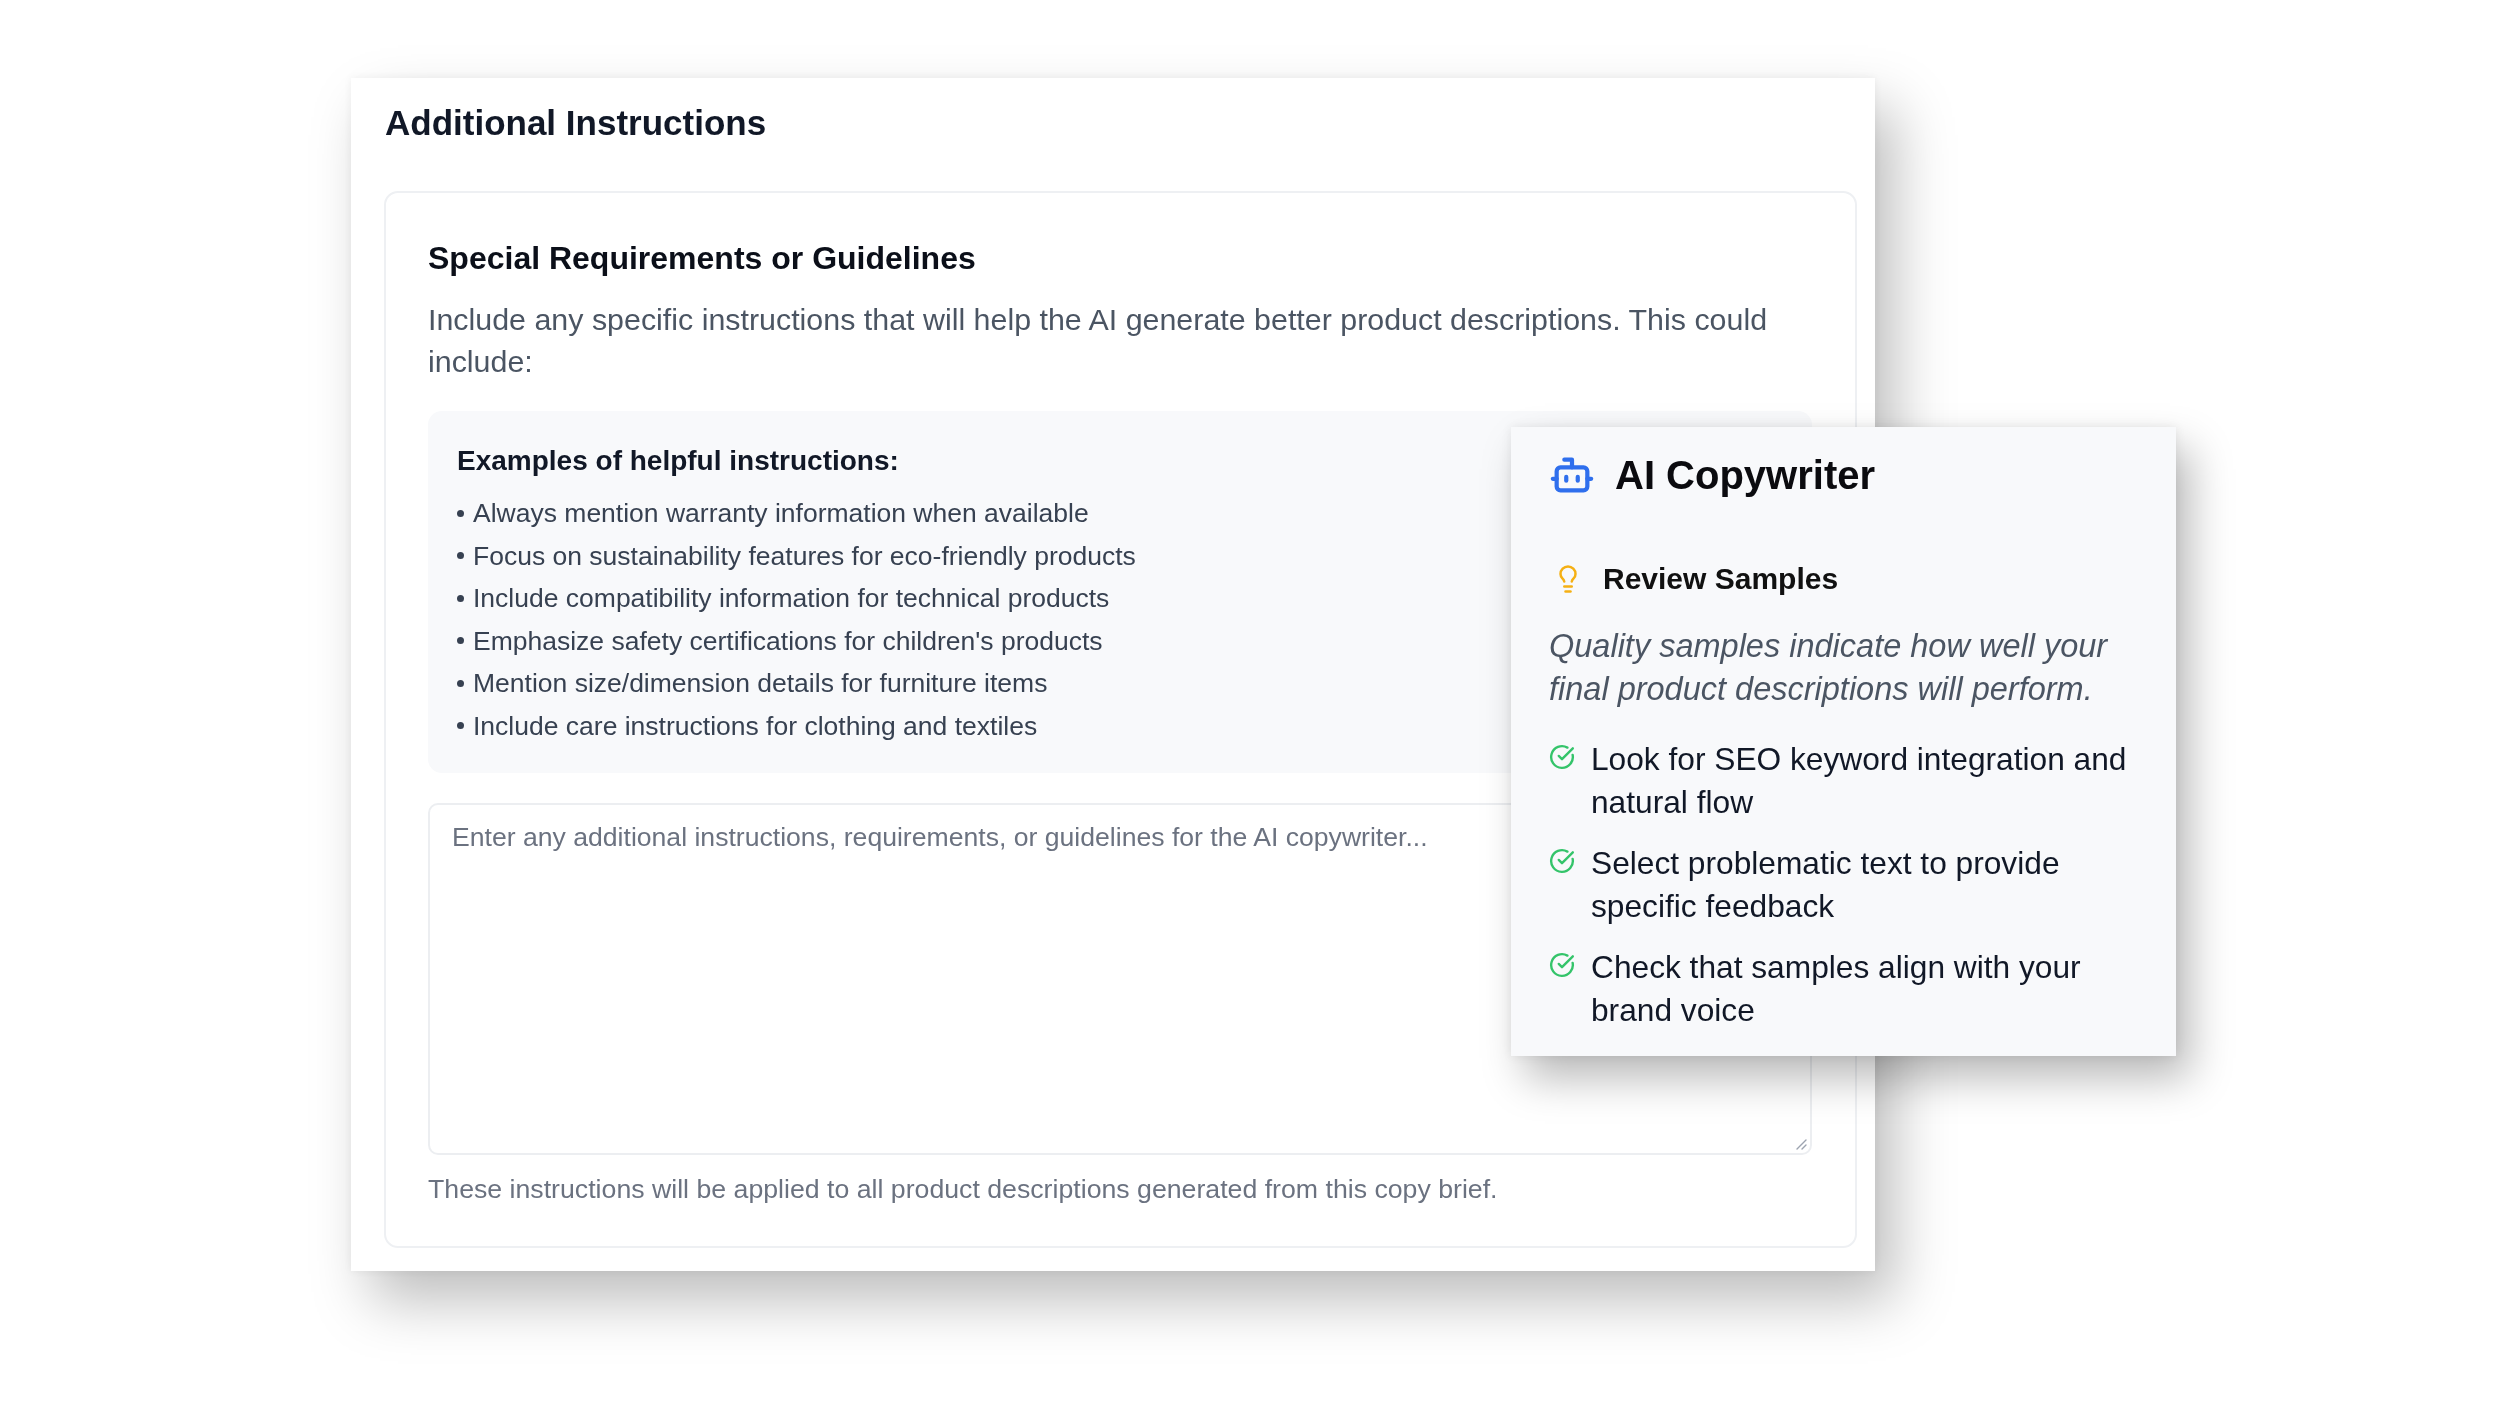 The image size is (2500, 1406). Describe the element at coordinates (963, 1189) in the screenshot. I see `help-text: These instructions will be applied to all product descriptions generated from this copy brief.` at that location.